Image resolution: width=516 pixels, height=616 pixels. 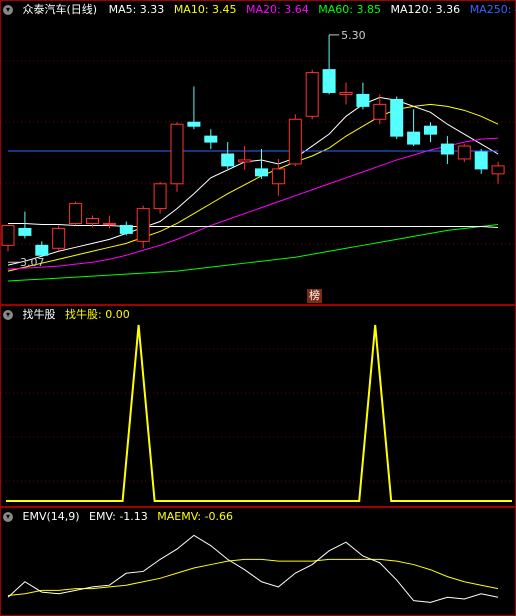 I want to click on low-label: 3.07, so click(x=32, y=262).